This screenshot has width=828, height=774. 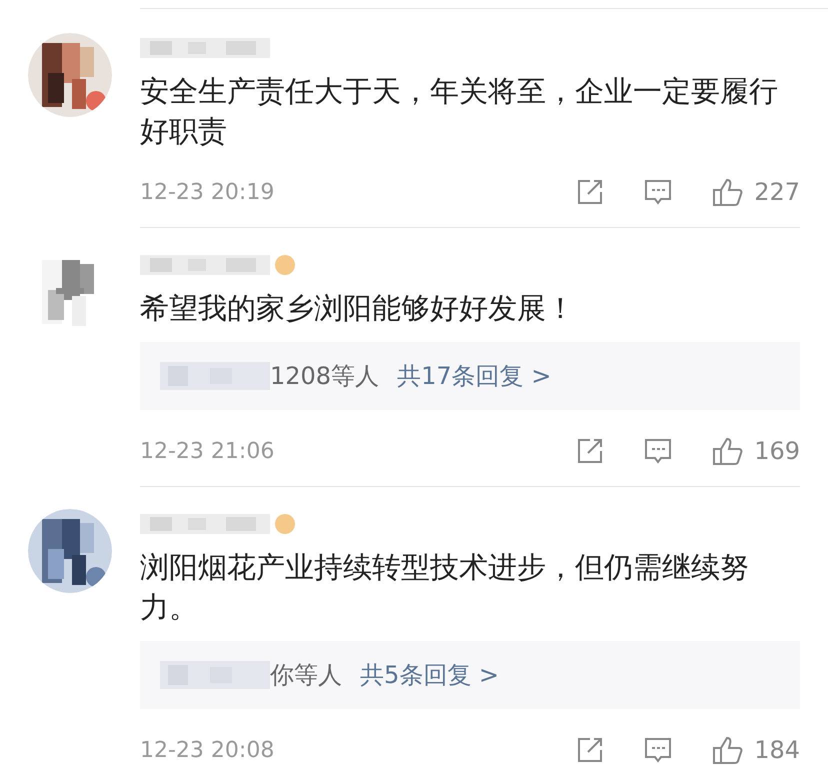 I want to click on like-count: 227, so click(x=777, y=192).